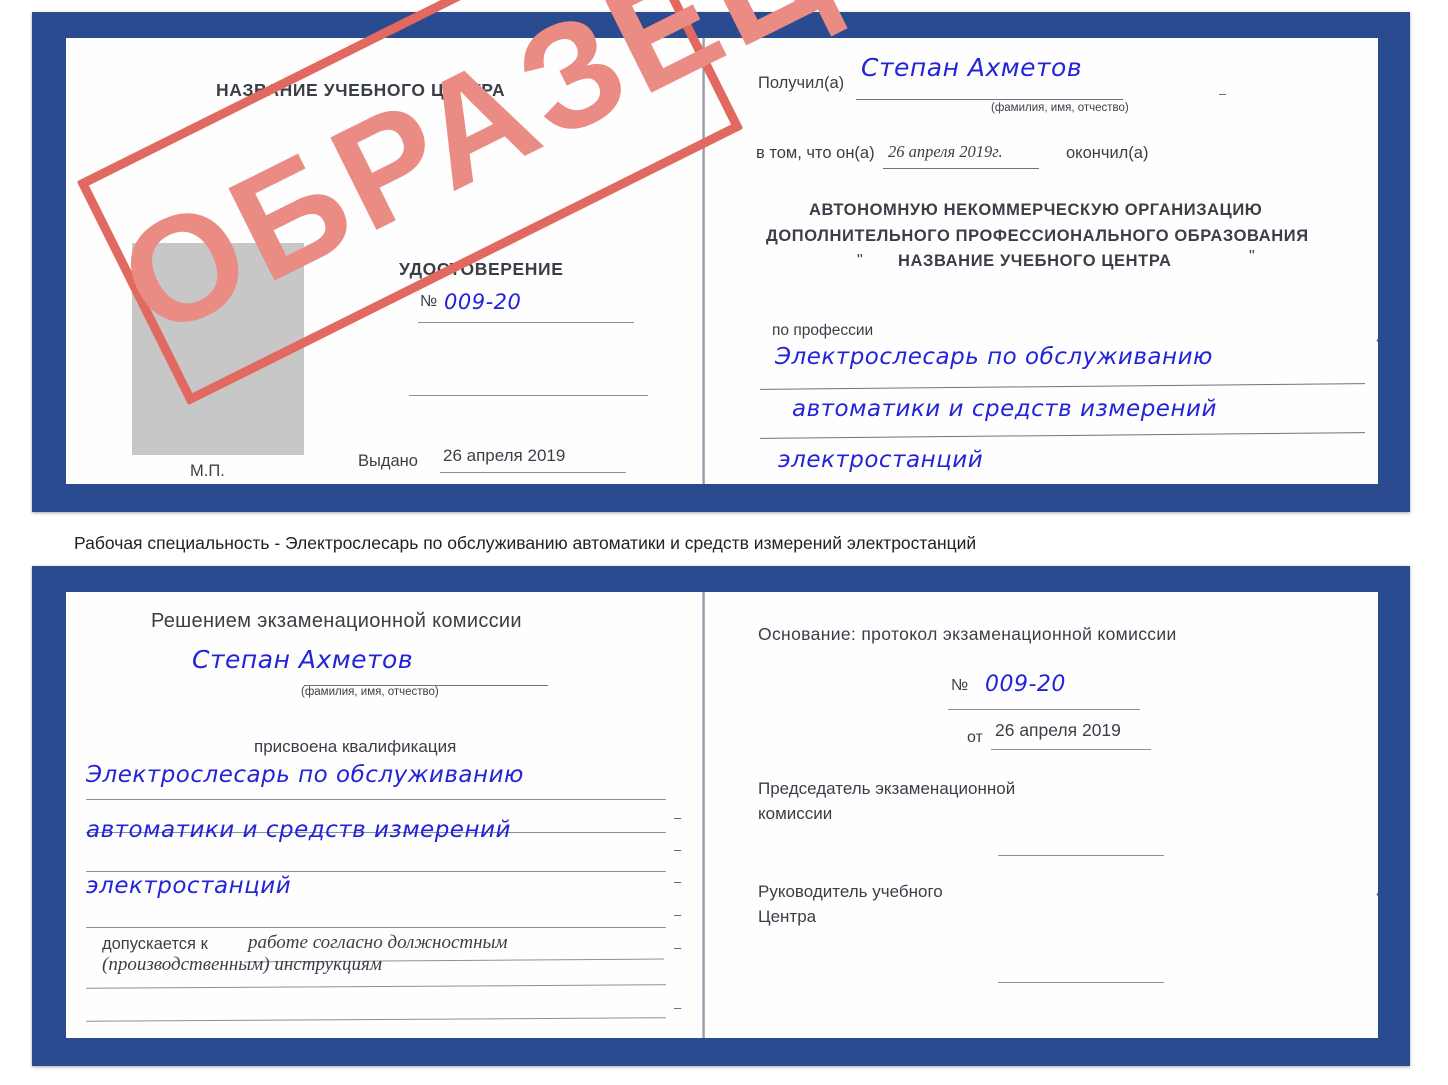 The width and height of the screenshot is (1448, 1085). What do you see at coordinates (376, 799) in the screenshot?
I see `bottom-left-qual-rule1a` at bounding box center [376, 799].